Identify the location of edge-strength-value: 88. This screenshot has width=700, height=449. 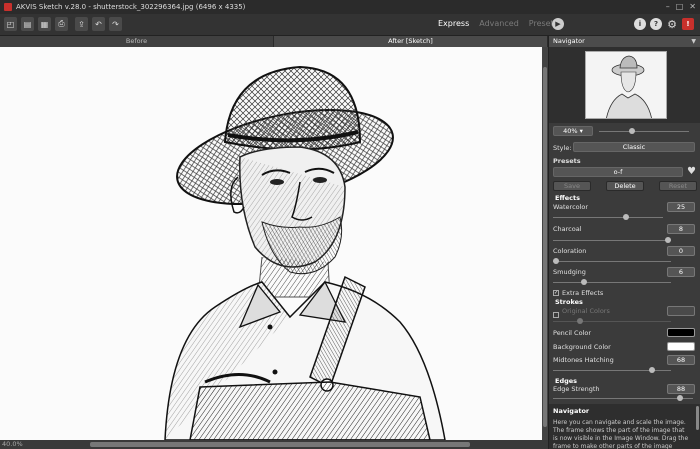
(681, 389).